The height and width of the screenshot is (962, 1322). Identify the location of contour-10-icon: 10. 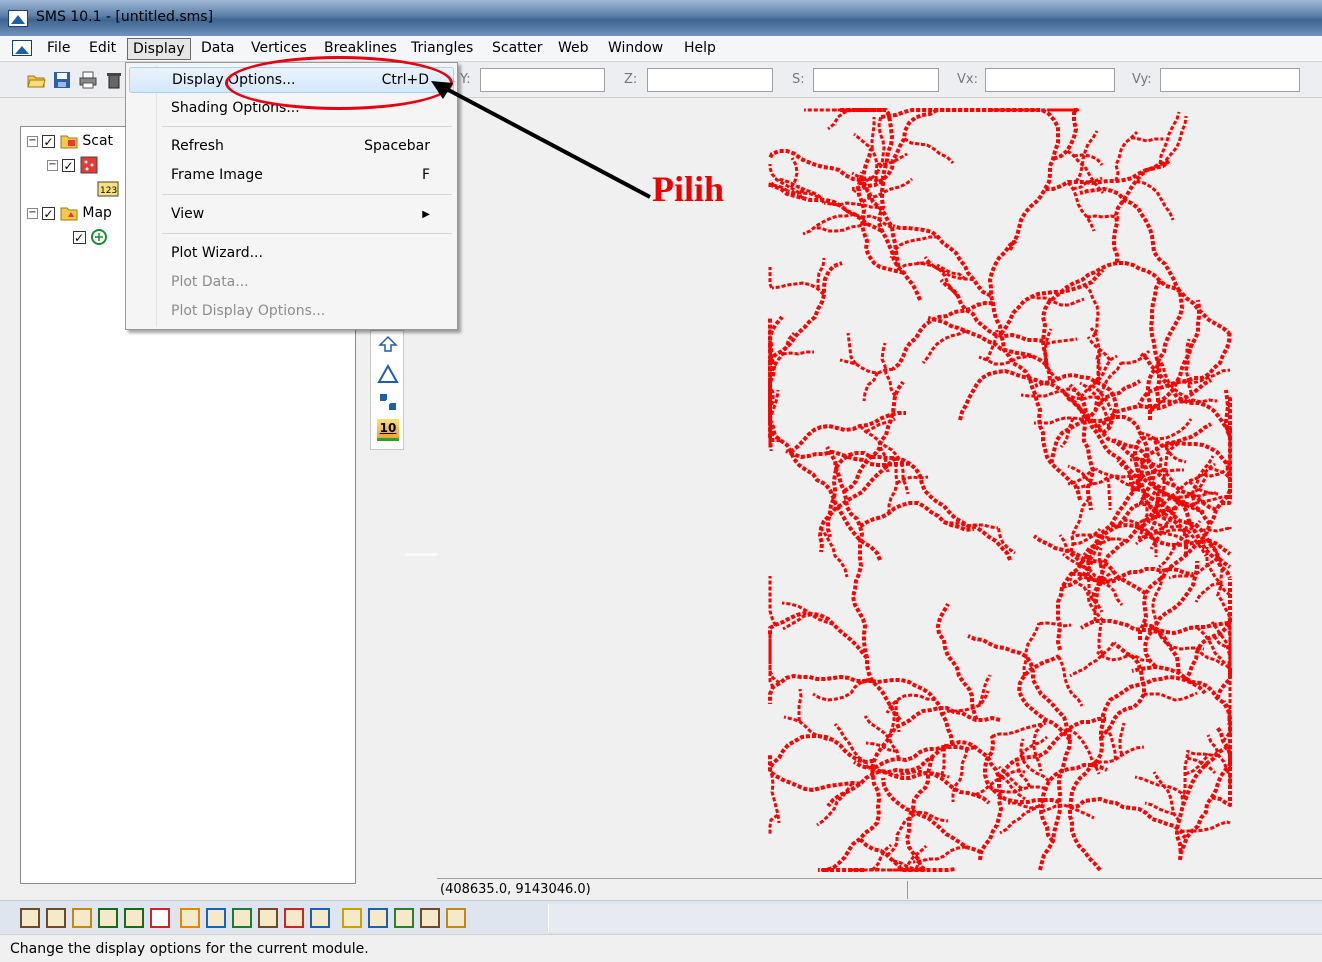
(388, 430).